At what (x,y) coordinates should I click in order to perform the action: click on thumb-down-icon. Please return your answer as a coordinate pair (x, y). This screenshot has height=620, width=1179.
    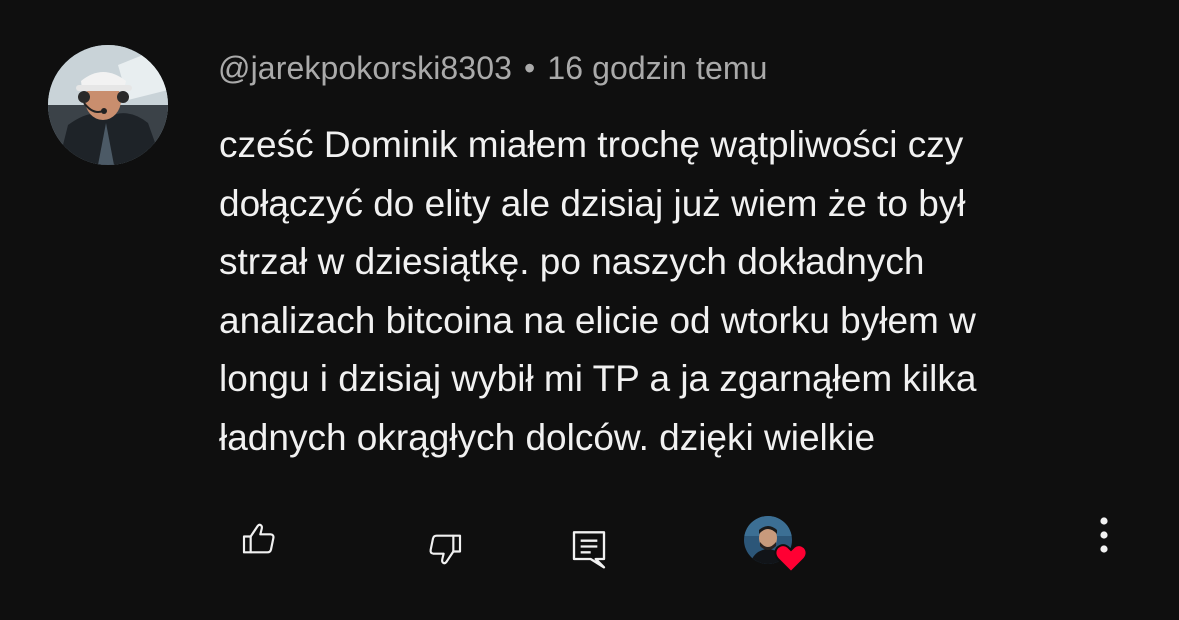
    Looking at the image, I should click on (445, 549).